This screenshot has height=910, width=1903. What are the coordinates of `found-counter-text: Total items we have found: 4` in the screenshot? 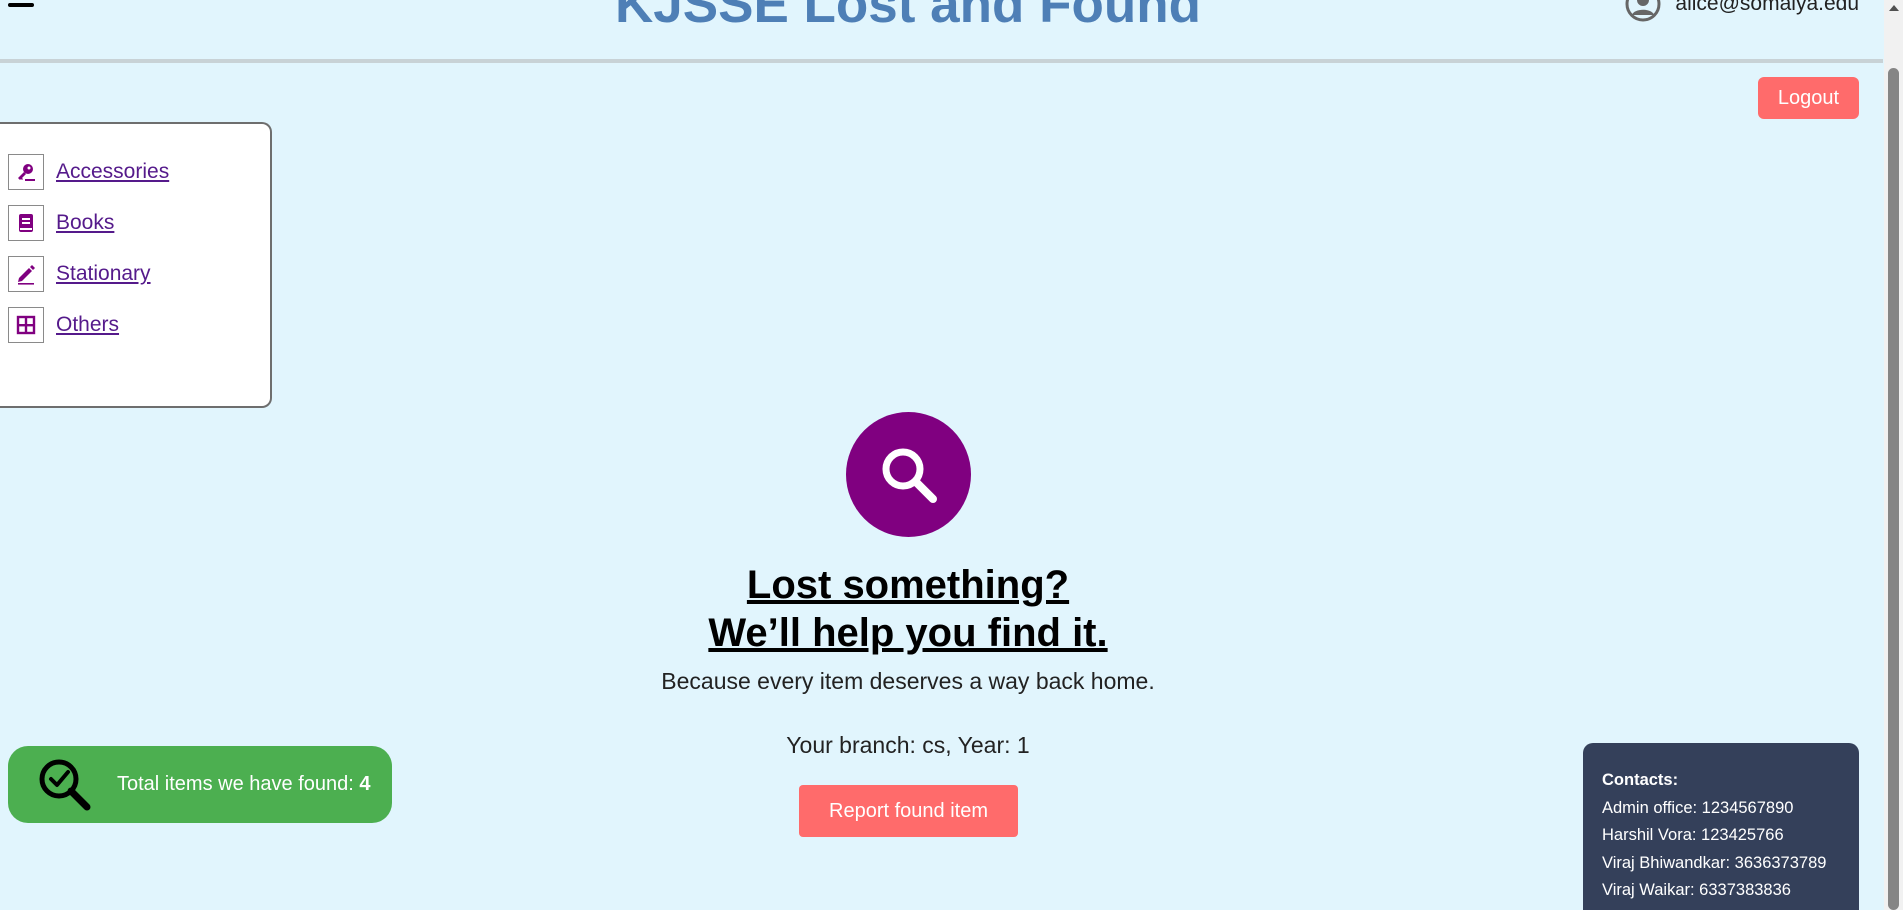 It's located at (243, 784).